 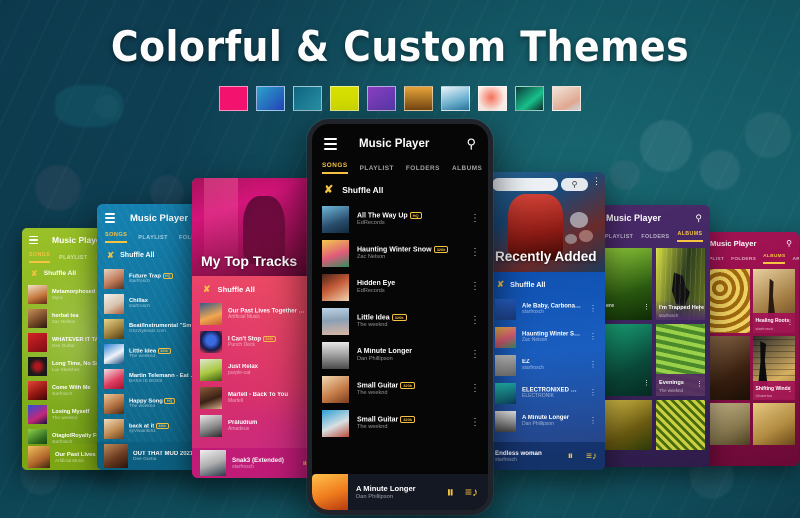 What do you see at coordinates (418, 98) in the screenshot?
I see `theme-swatch-orange-mountain` at bounding box center [418, 98].